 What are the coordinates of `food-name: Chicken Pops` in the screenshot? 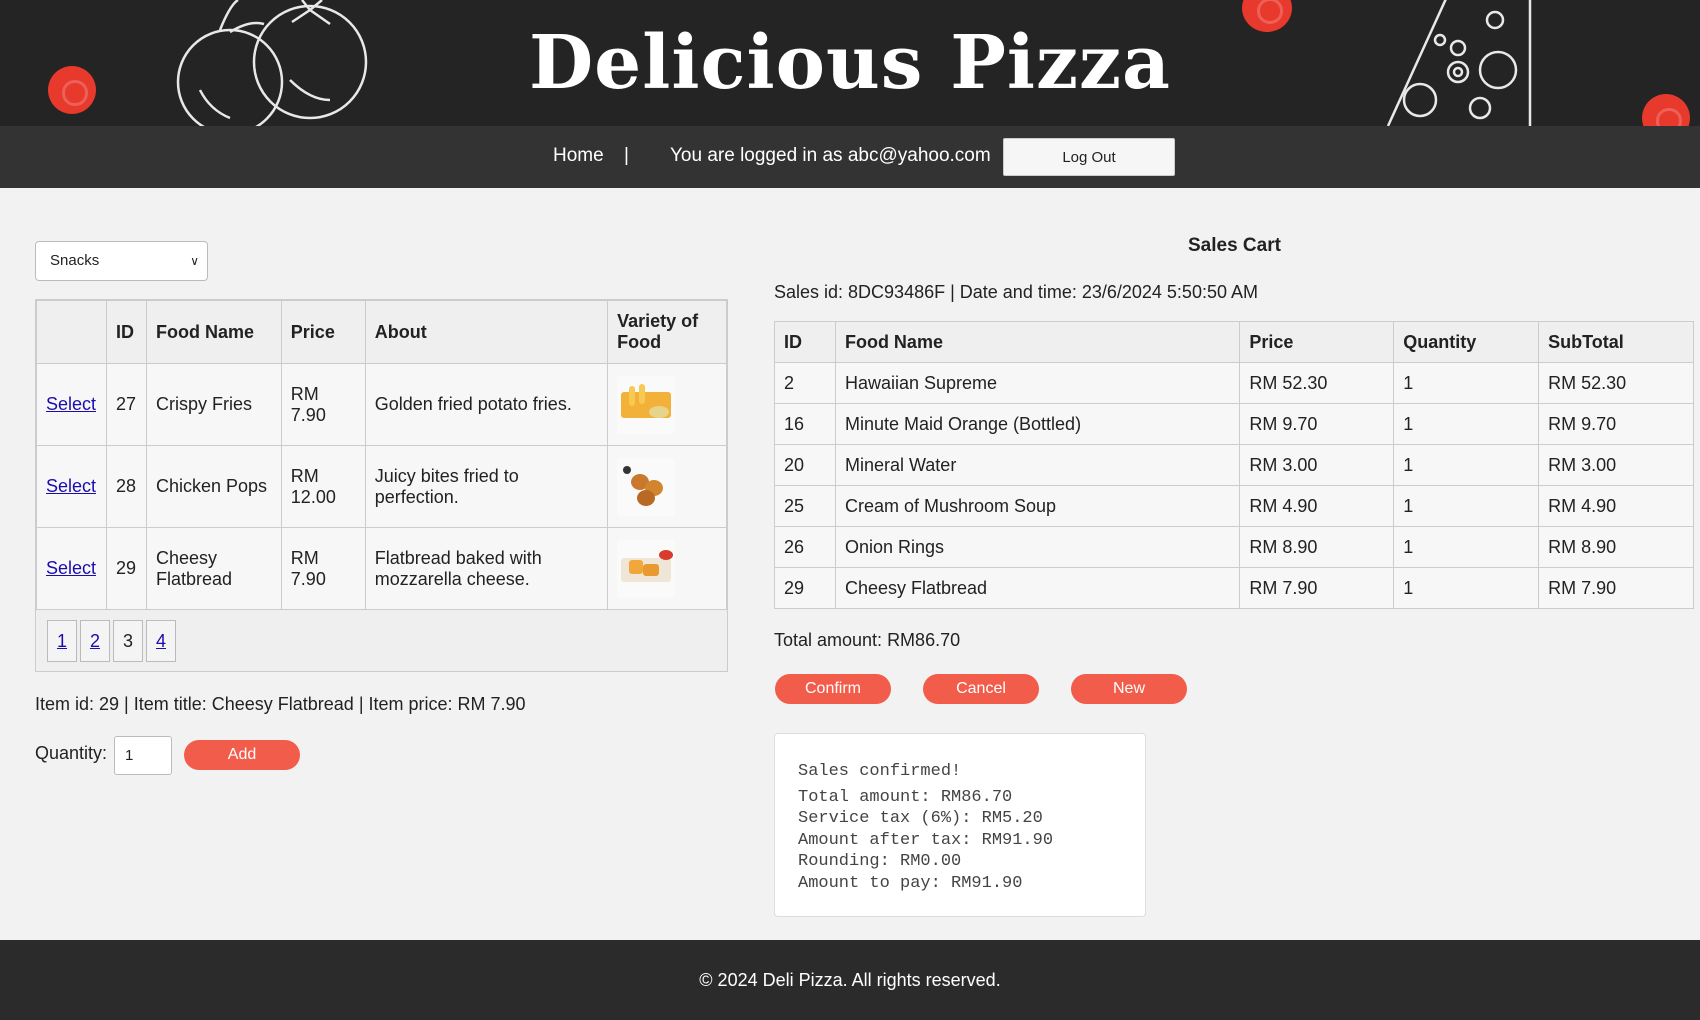 It's located at (213, 486).